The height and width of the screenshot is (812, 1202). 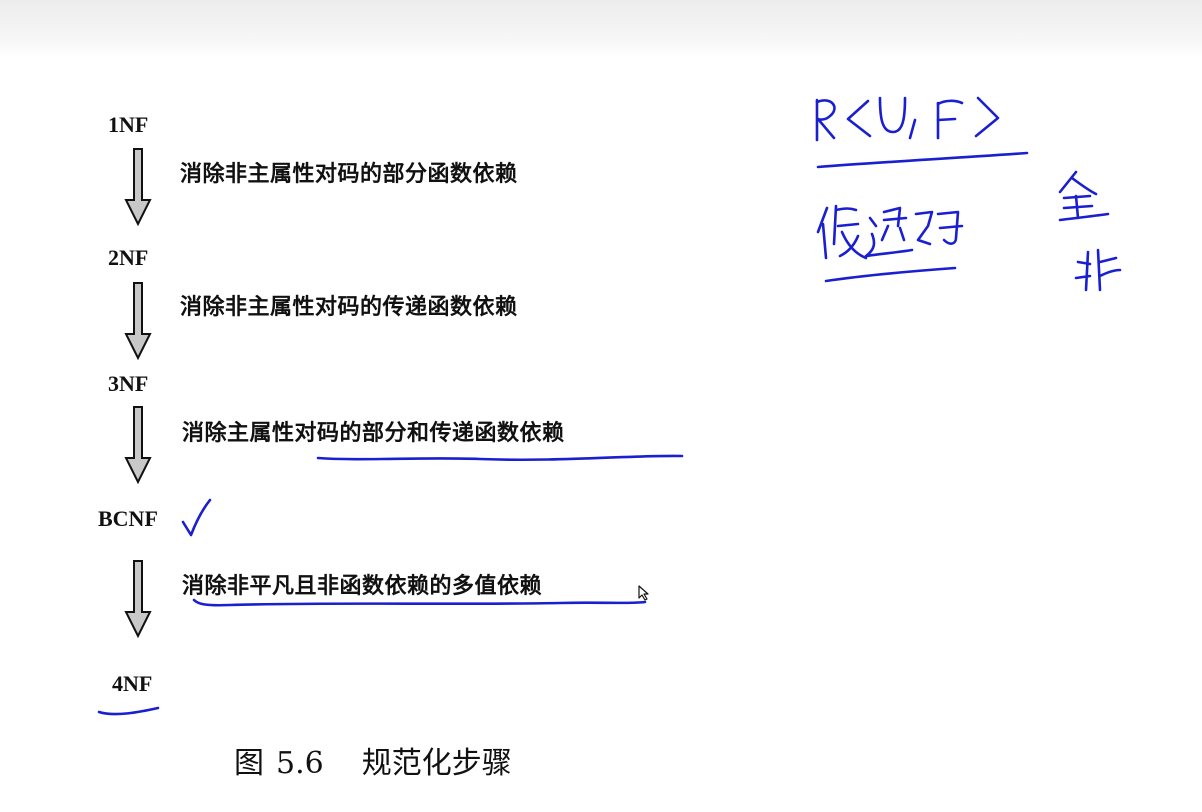 I want to click on handwriting-candidate-key, so click(x=890, y=232).